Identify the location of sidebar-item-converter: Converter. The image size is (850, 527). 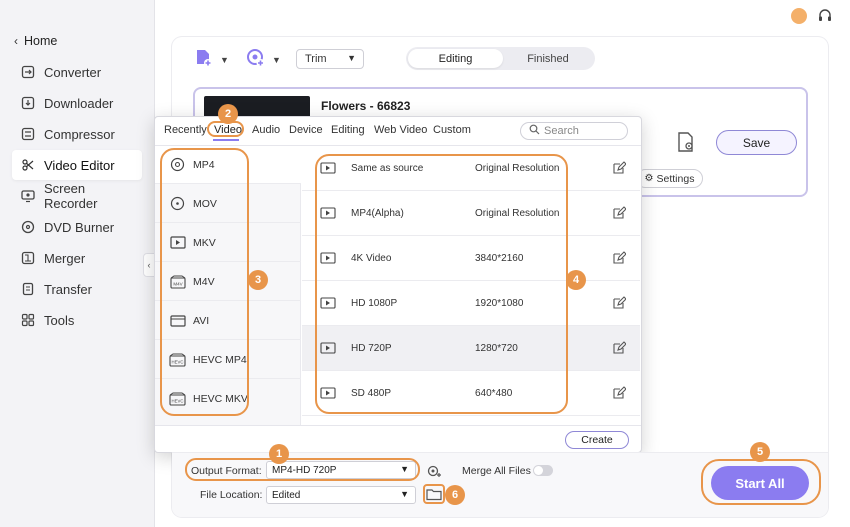
(77, 72).